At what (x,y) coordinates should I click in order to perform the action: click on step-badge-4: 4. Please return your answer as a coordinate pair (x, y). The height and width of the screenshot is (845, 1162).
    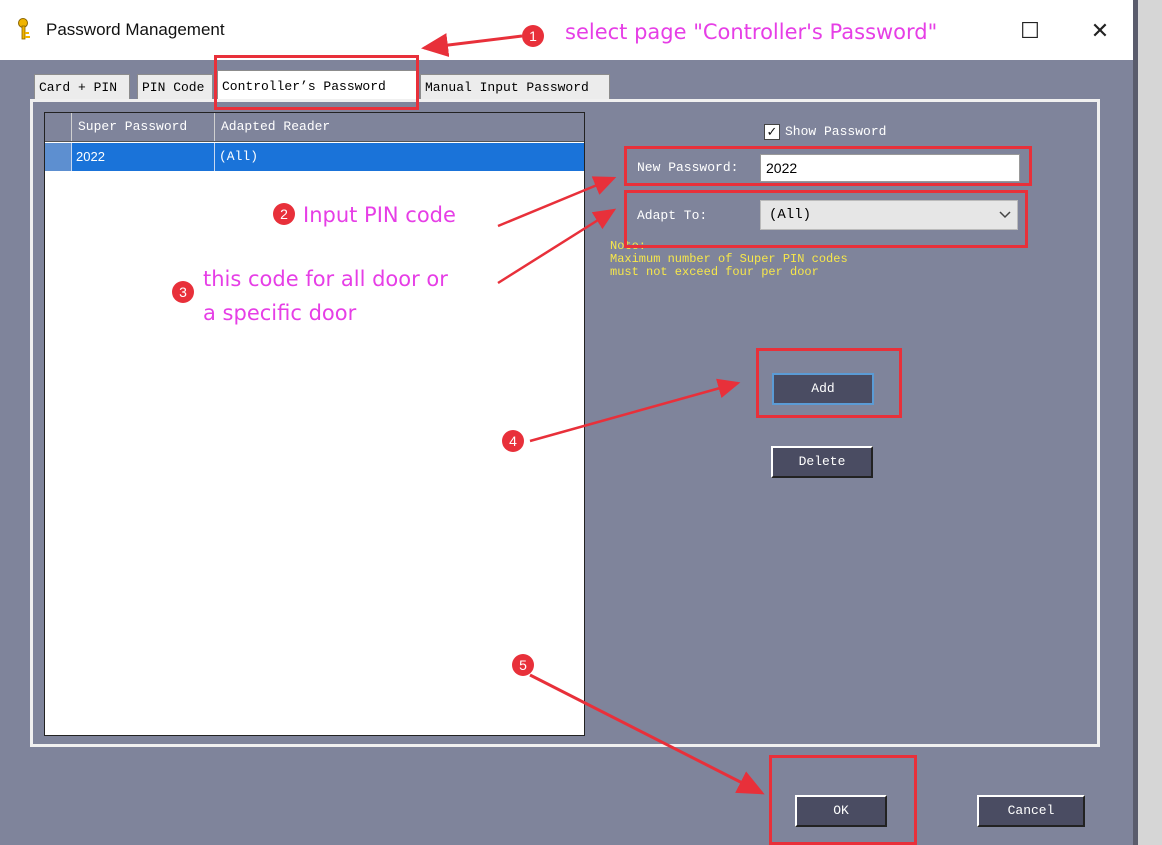
    Looking at the image, I should click on (513, 441).